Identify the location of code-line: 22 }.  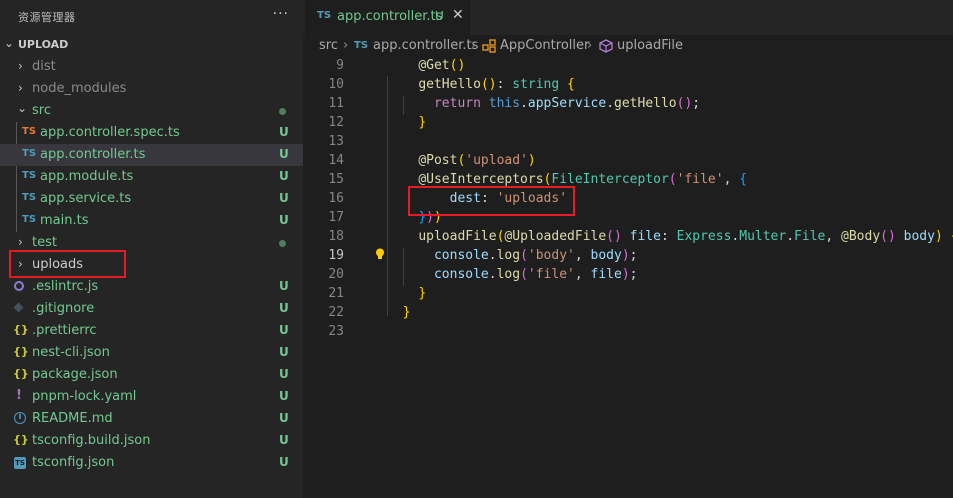
(628, 314).